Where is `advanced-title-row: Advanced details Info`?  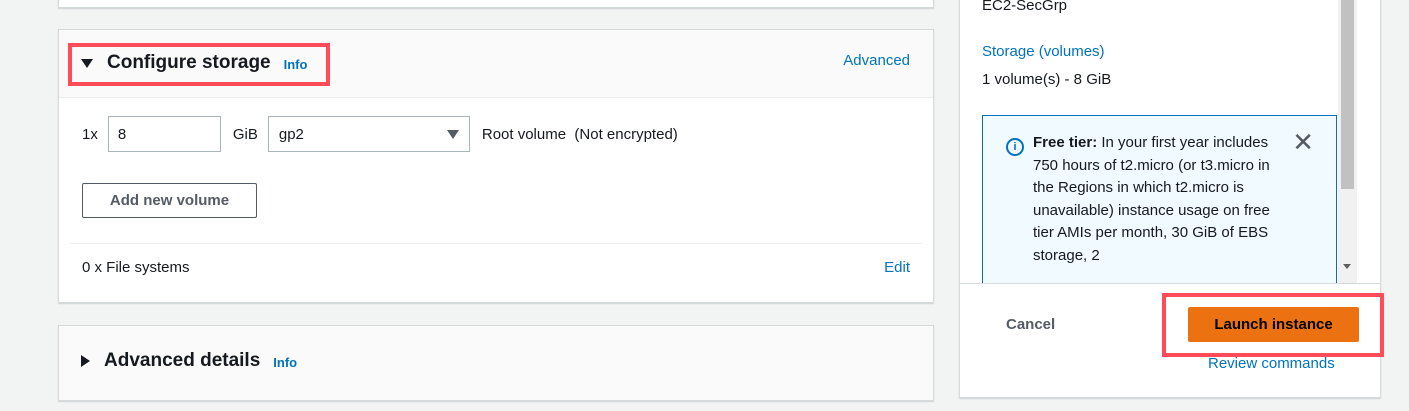 advanced-title-row: Advanced details Info is located at coordinates (189, 361).